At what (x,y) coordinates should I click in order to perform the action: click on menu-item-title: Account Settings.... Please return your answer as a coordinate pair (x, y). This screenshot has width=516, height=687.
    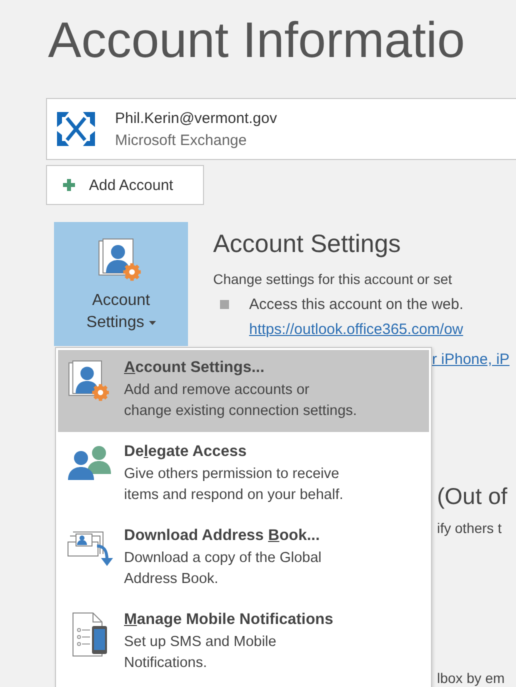
    Looking at the image, I should click on (195, 368).